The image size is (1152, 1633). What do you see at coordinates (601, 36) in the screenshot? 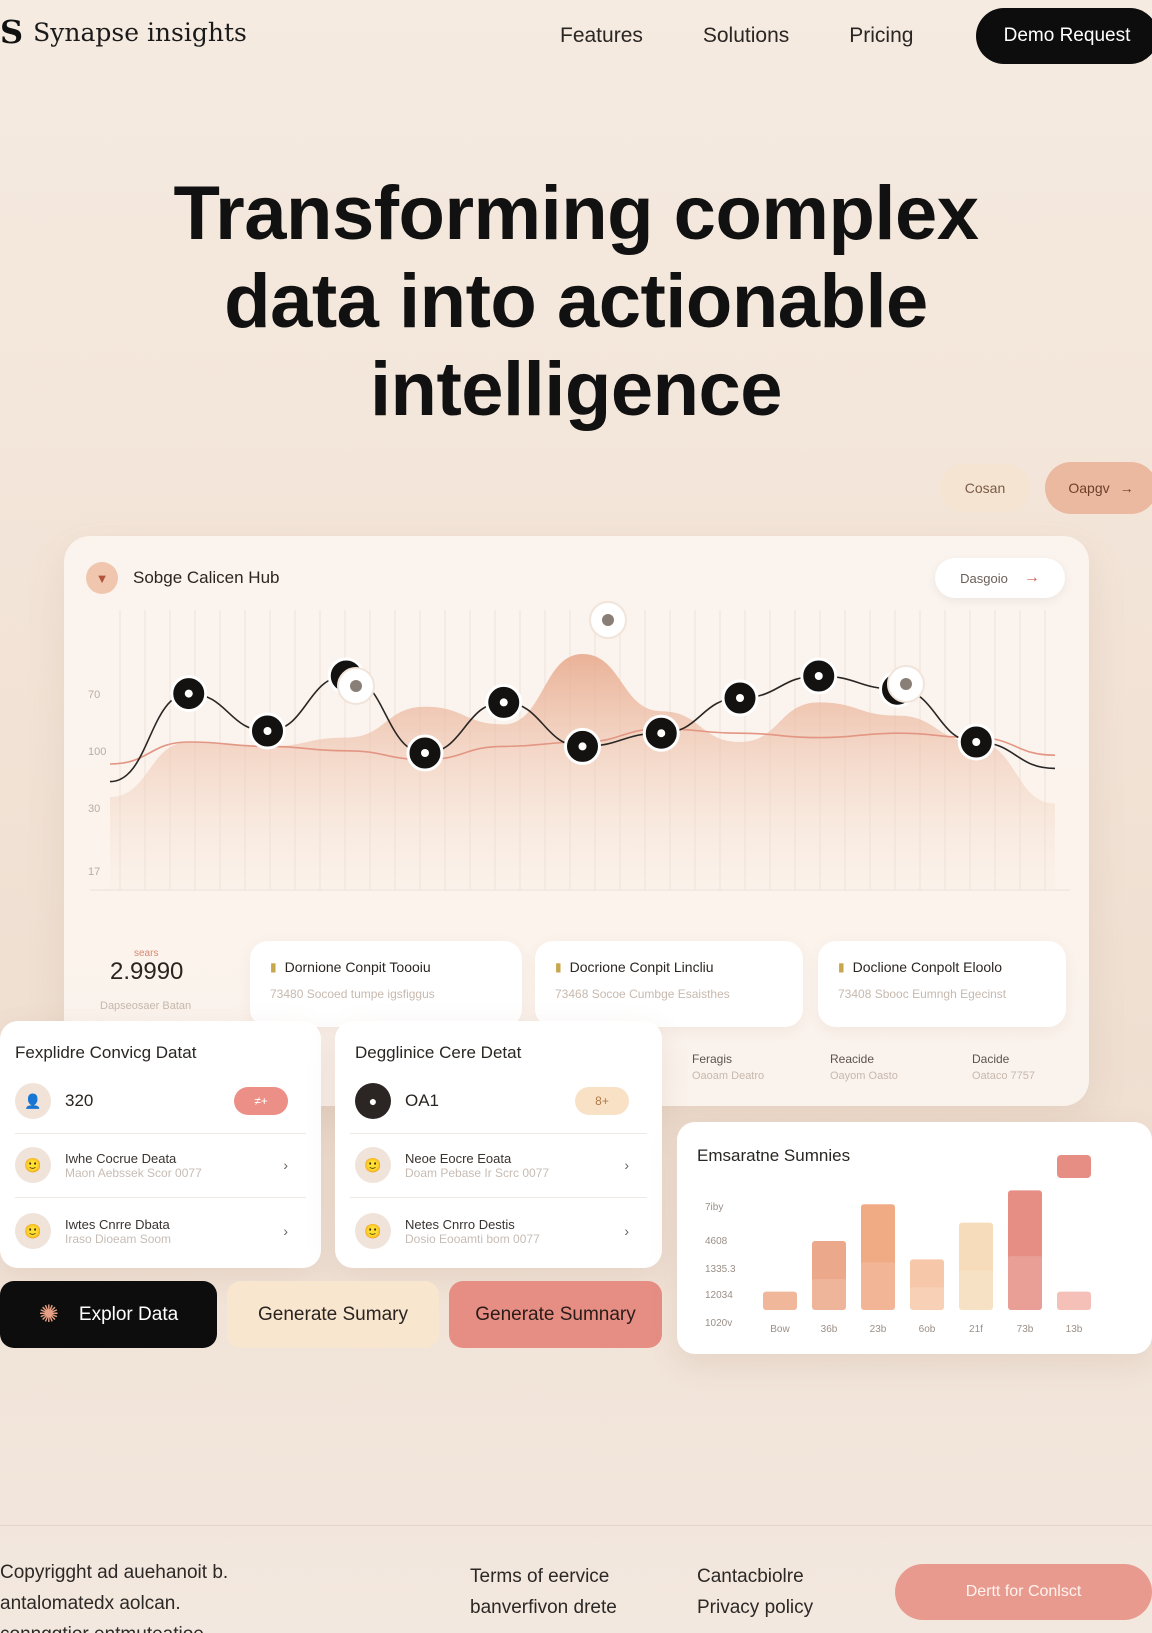
I see `nav-features: Features` at bounding box center [601, 36].